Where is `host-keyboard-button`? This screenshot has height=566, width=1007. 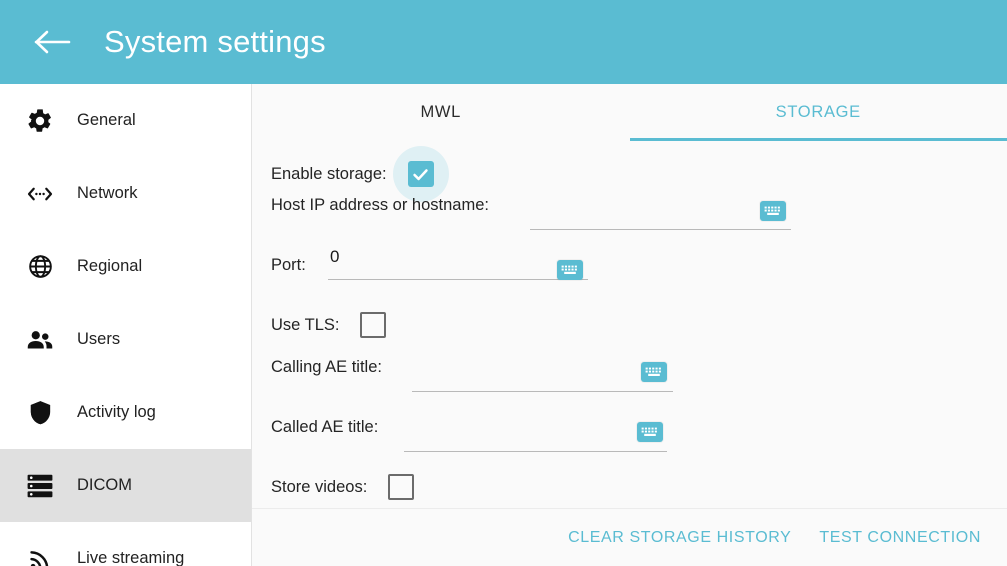 host-keyboard-button is located at coordinates (773, 211).